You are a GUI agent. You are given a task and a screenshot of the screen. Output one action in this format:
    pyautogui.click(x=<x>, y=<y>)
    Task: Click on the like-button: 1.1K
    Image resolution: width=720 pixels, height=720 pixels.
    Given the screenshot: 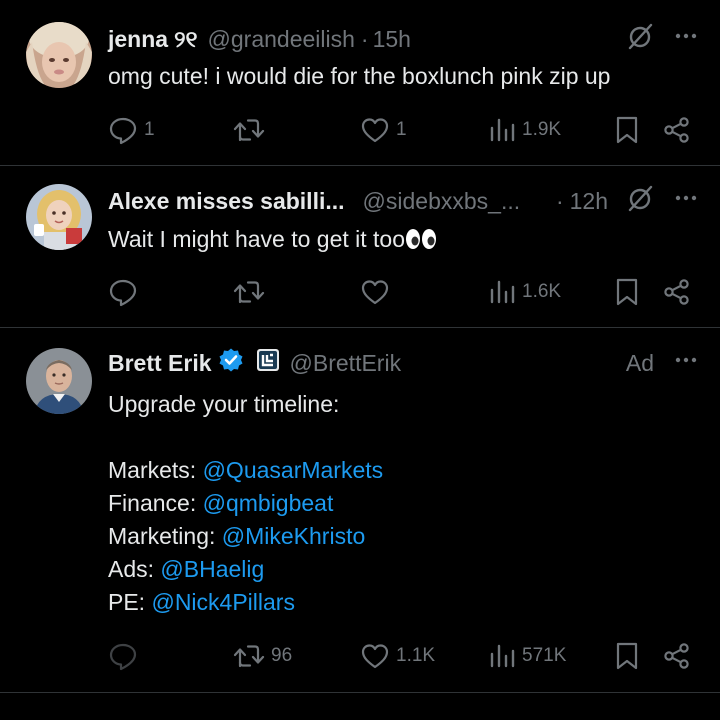 What is the action you would take?
    pyautogui.click(x=397, y=656)
    